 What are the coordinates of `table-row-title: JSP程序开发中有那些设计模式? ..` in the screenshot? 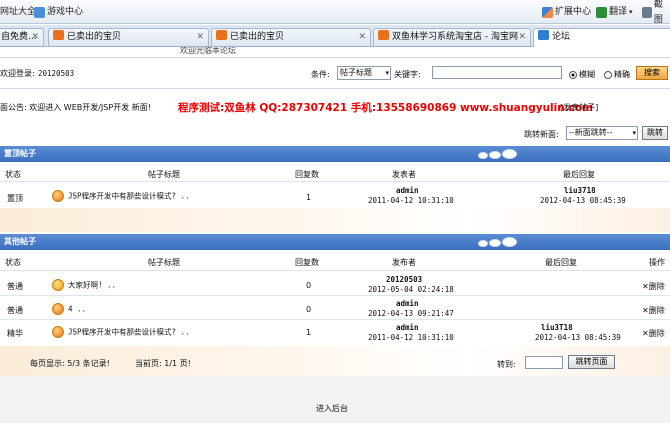 It's located at (121, 332).